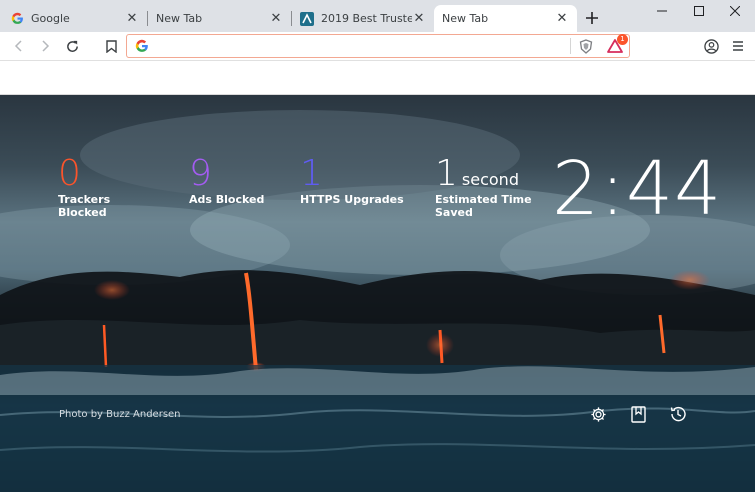 This screenshot has height=492, width=755. I want to click on tab-new-tab-1: New Tab ✕, so click(219, 18).